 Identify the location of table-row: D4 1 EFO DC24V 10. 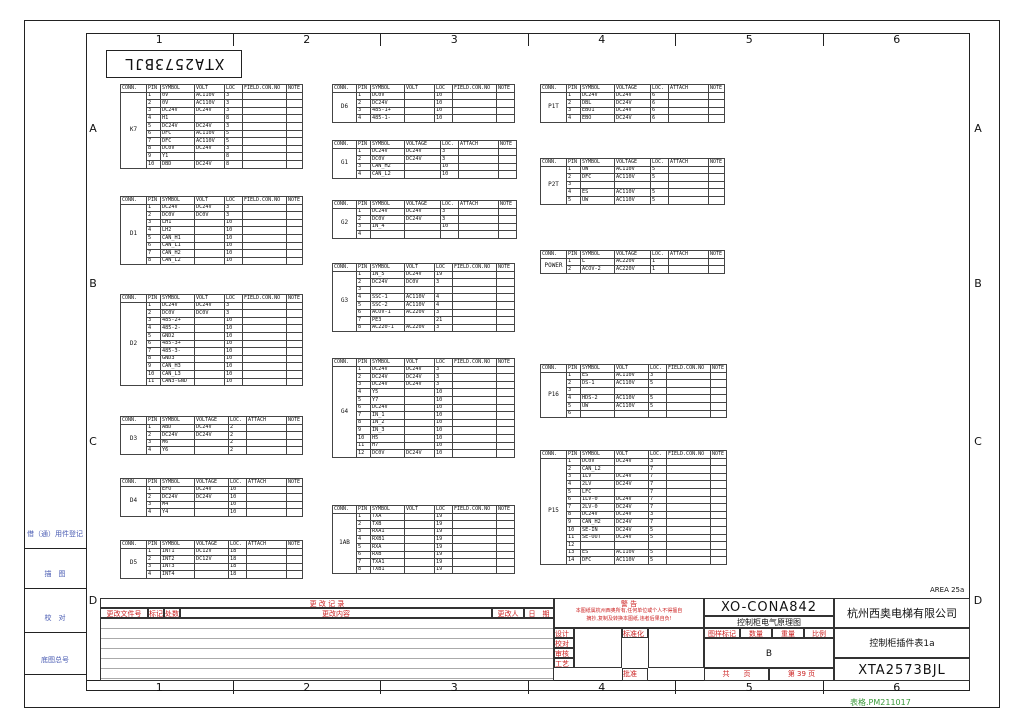
(211, 501).